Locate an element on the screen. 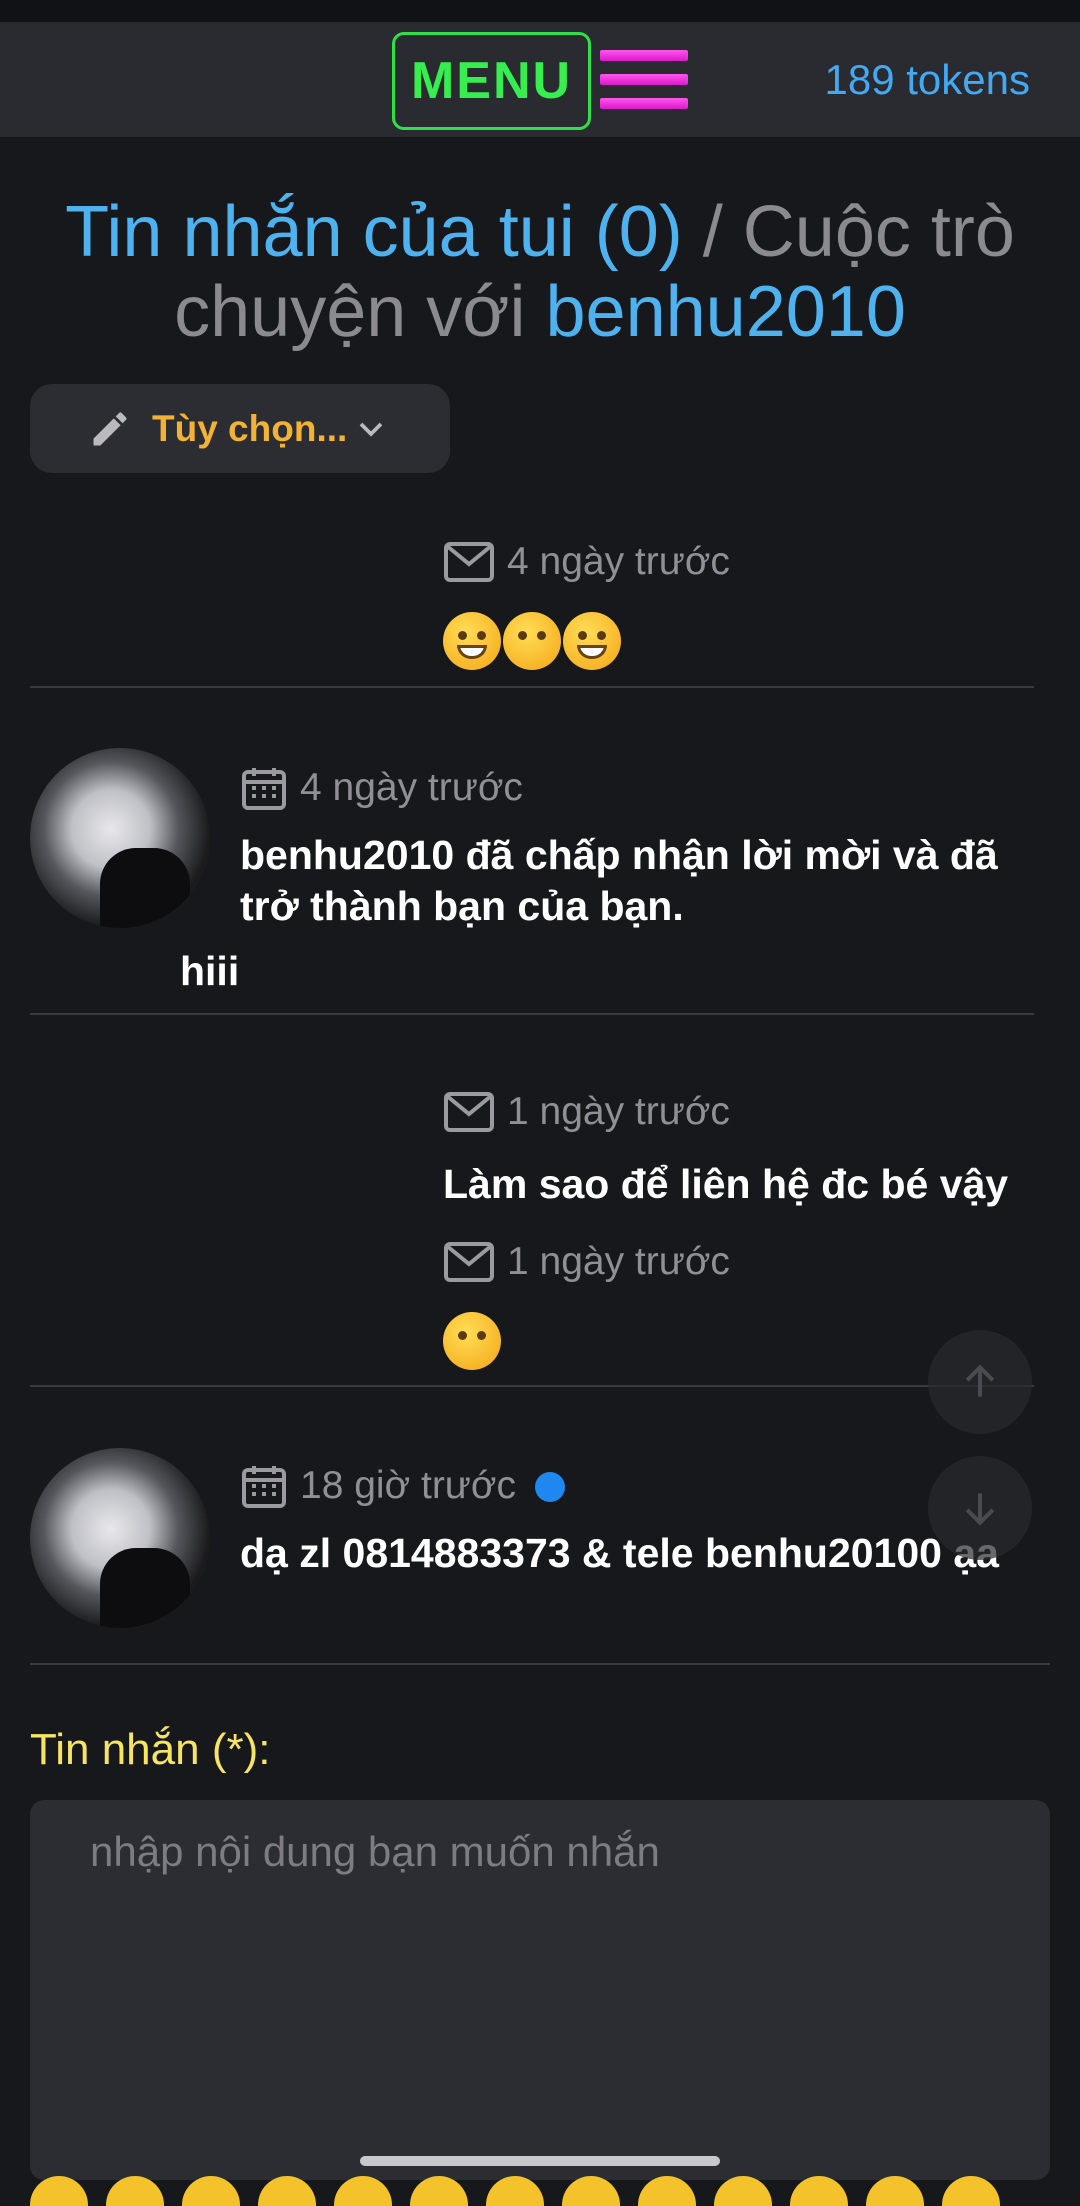 The image size is (1080, 2206). message-meta: 18 giờ trước is located at coordinates (378, 1486).